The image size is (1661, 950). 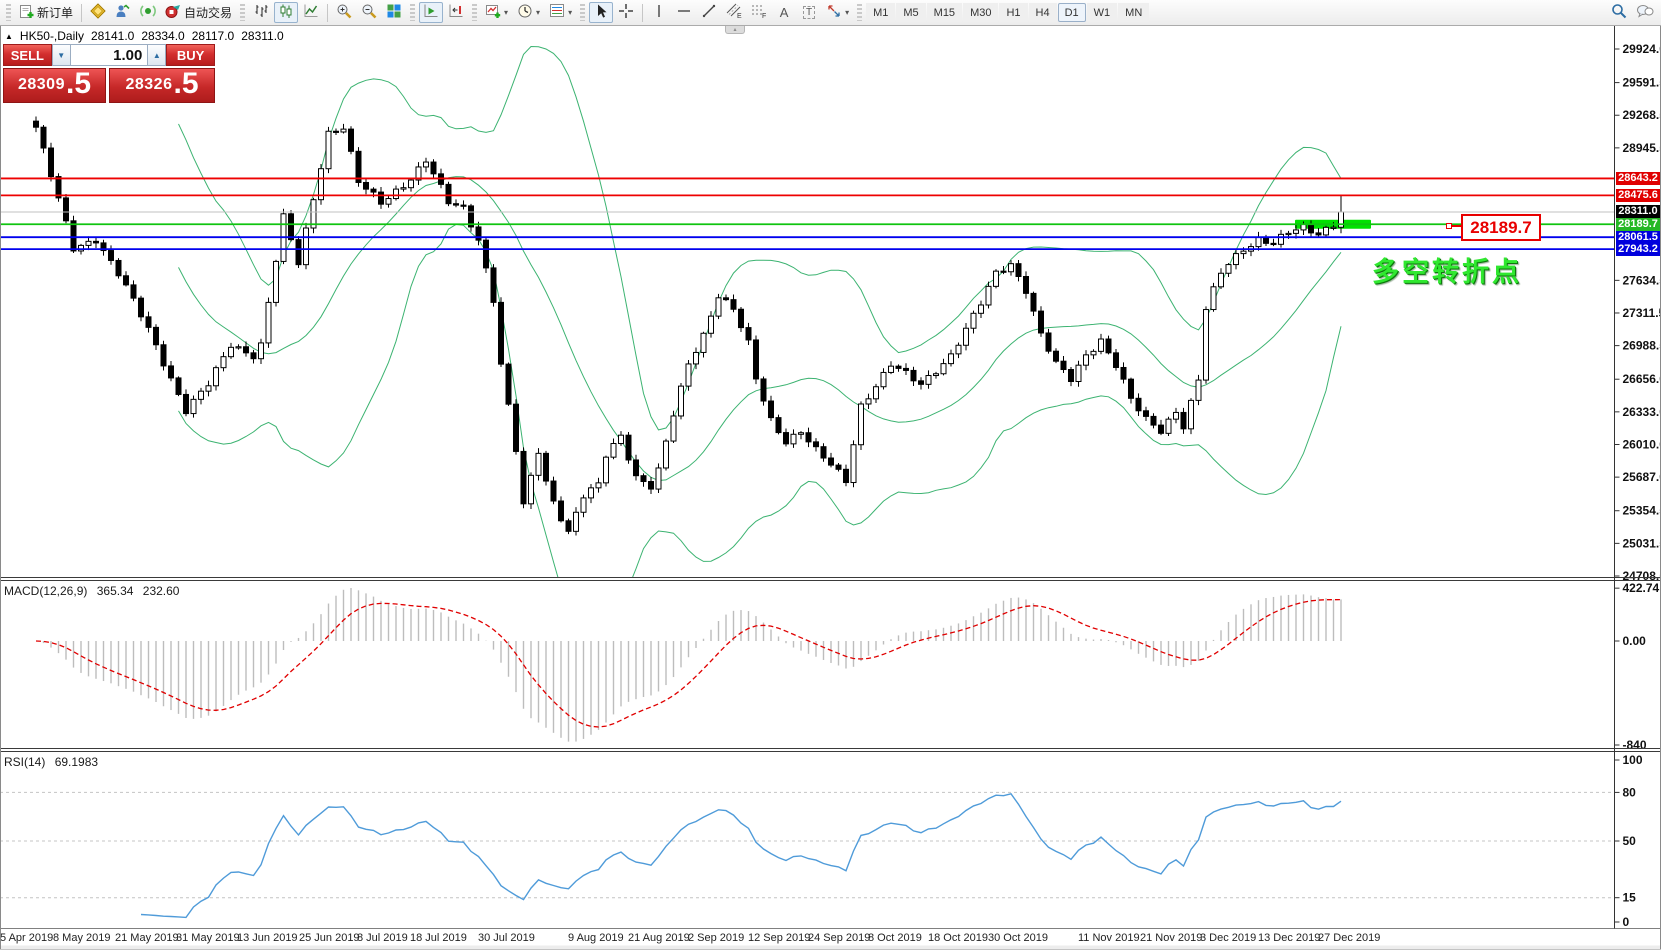 What do you see at coordinates (344, 12) in the screenshot?
I see `zoom-in-button` at bounding box center [344, 12].